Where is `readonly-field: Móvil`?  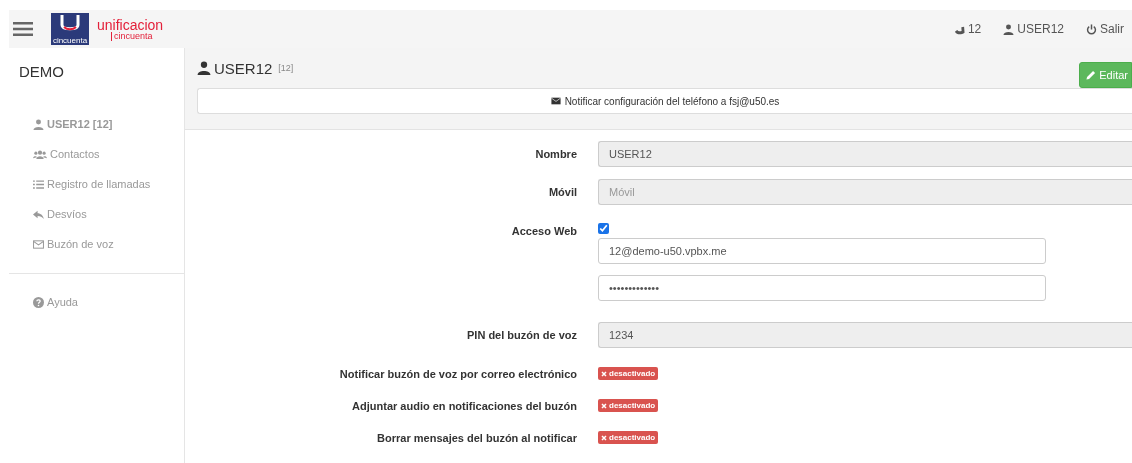 readonly-field: Móvil is located at coordinates (865, 192).